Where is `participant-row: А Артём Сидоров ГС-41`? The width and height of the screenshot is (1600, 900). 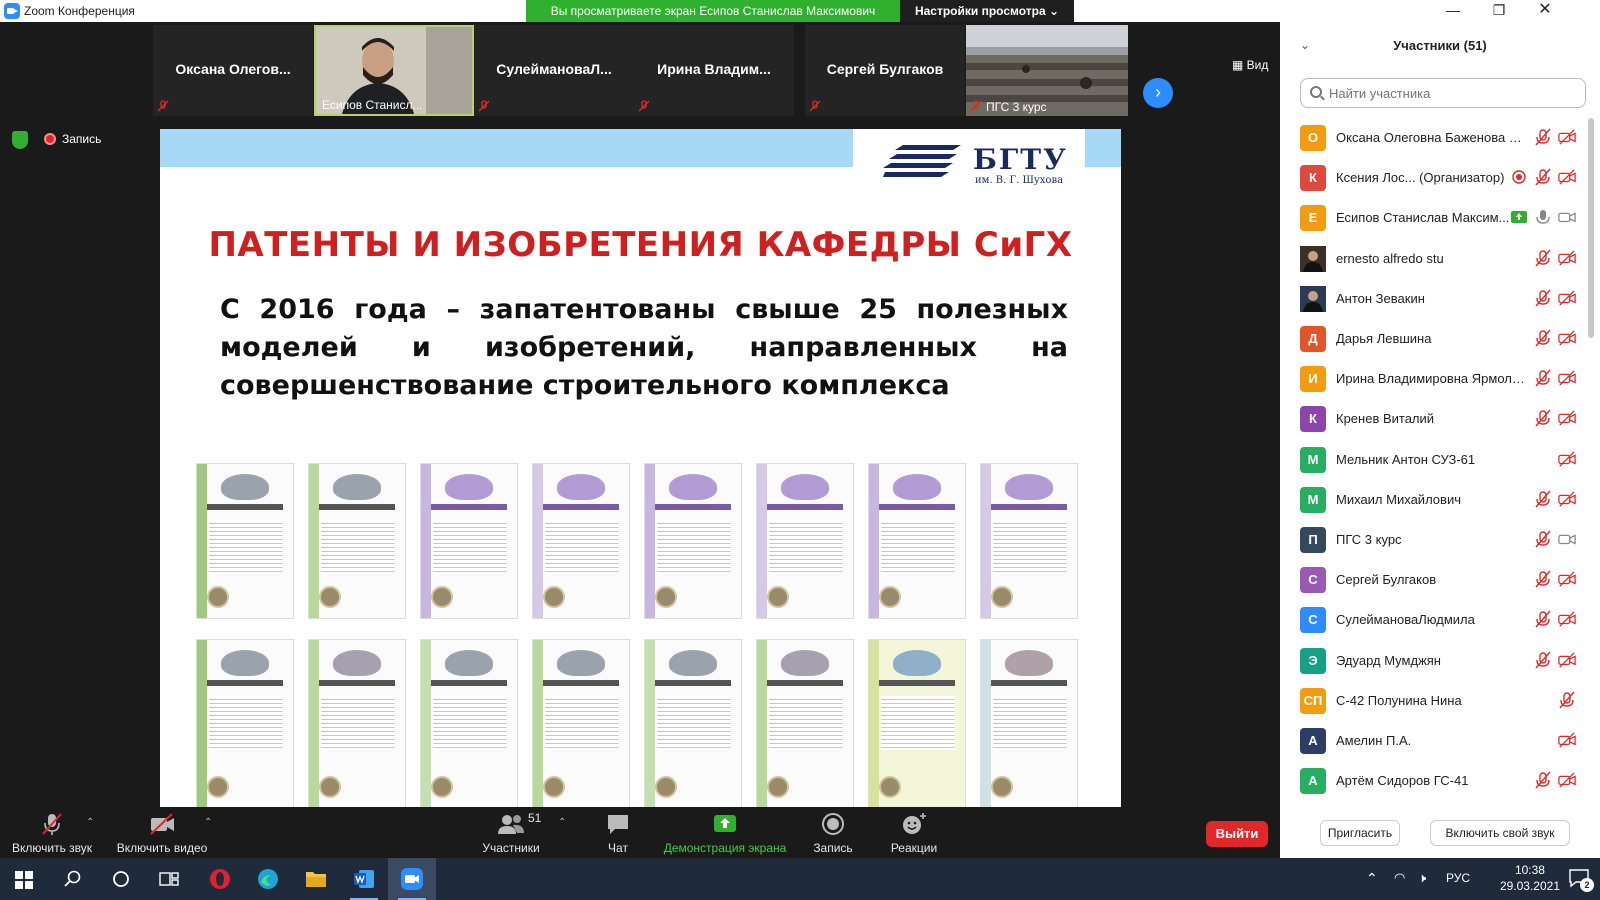 participant-row: А Артём Сидоров ГС-41 is located at coordinates (1433, 781).